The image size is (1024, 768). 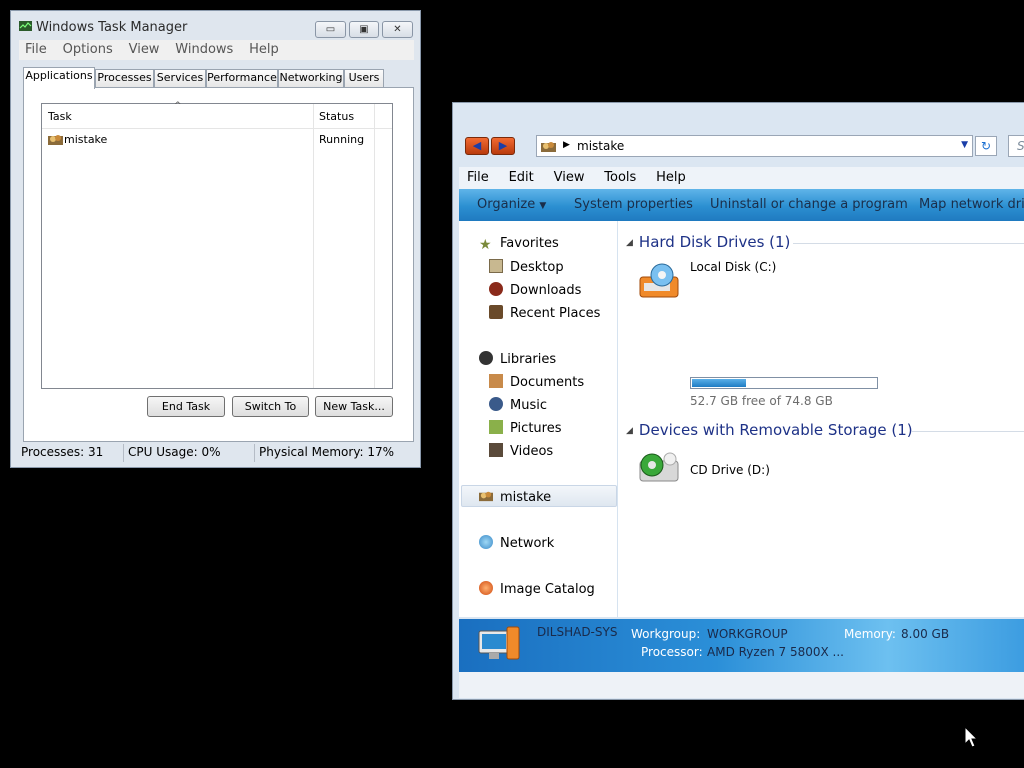 What do you see at coordinates (486, 542) in the screenshot?
I see `network-icon` at bounding box center [486, 542].